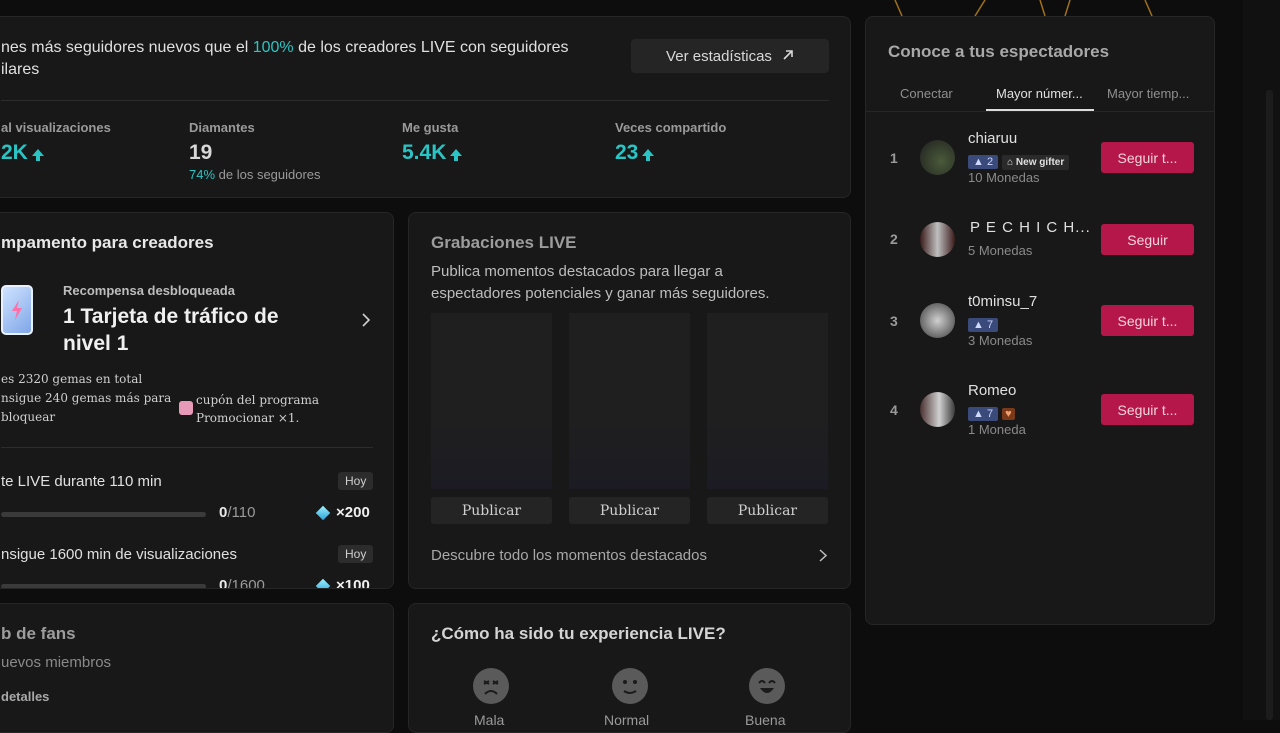  What do you see at coordinates (255, 151) in the screenshot?
I see `metric-diamonds: Diamantes 19 74% de los seguidores` at bounding box center [255, 151].